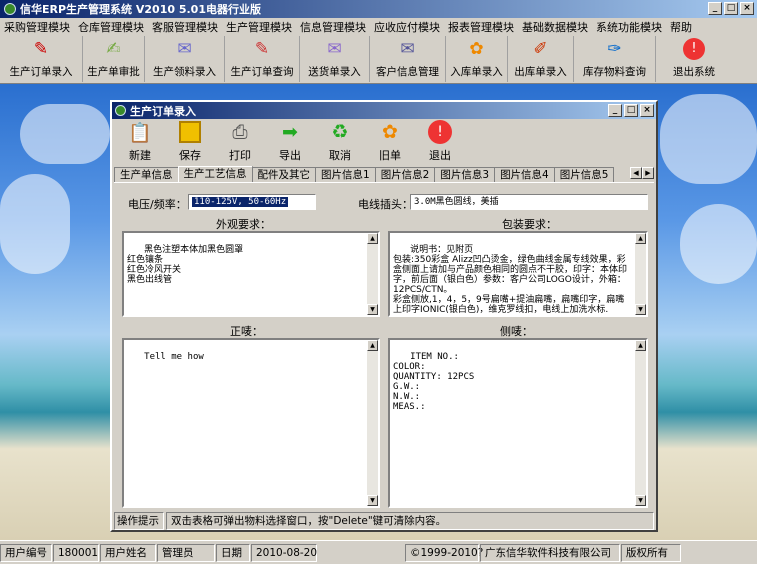  Describe the element at coordinates (444, 552) in the screenshot. I see `copyright-text: ©1999-2010?` at that location.